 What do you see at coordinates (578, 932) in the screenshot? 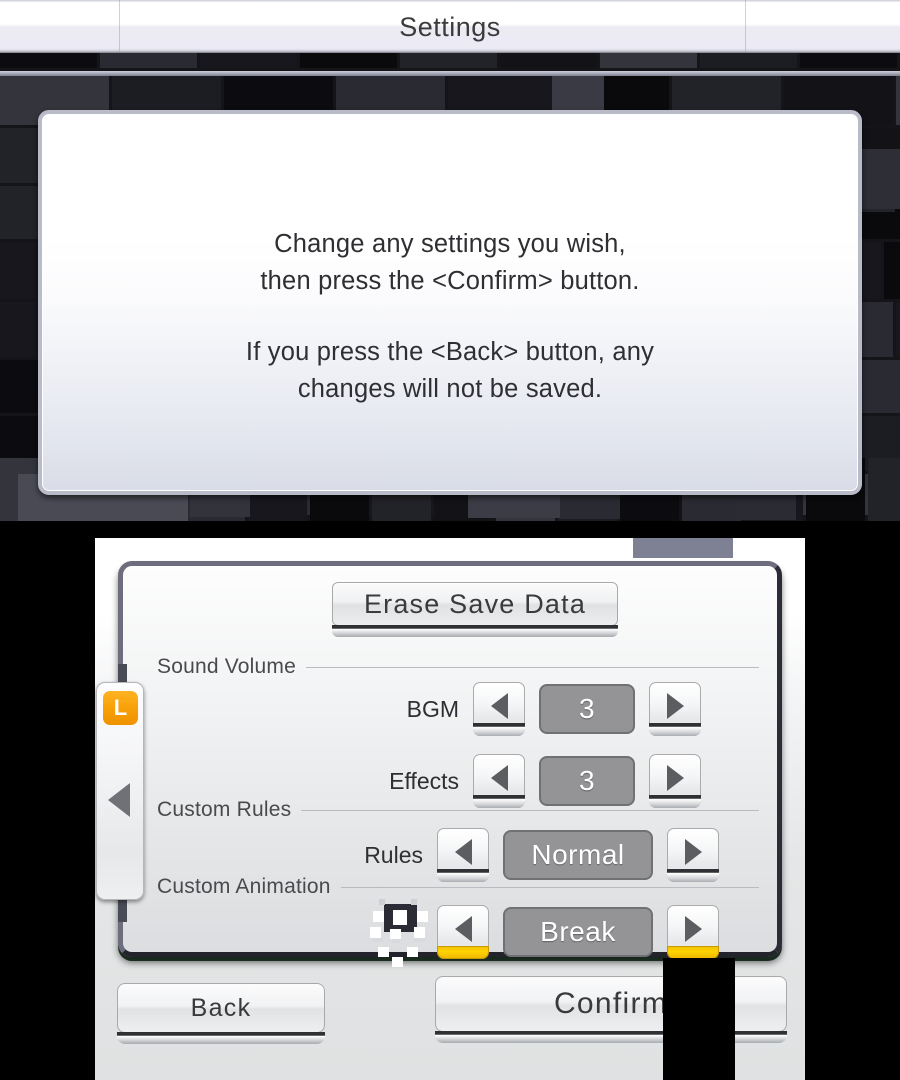
I see `animation-value: Break` at bounding box center [578, 932].